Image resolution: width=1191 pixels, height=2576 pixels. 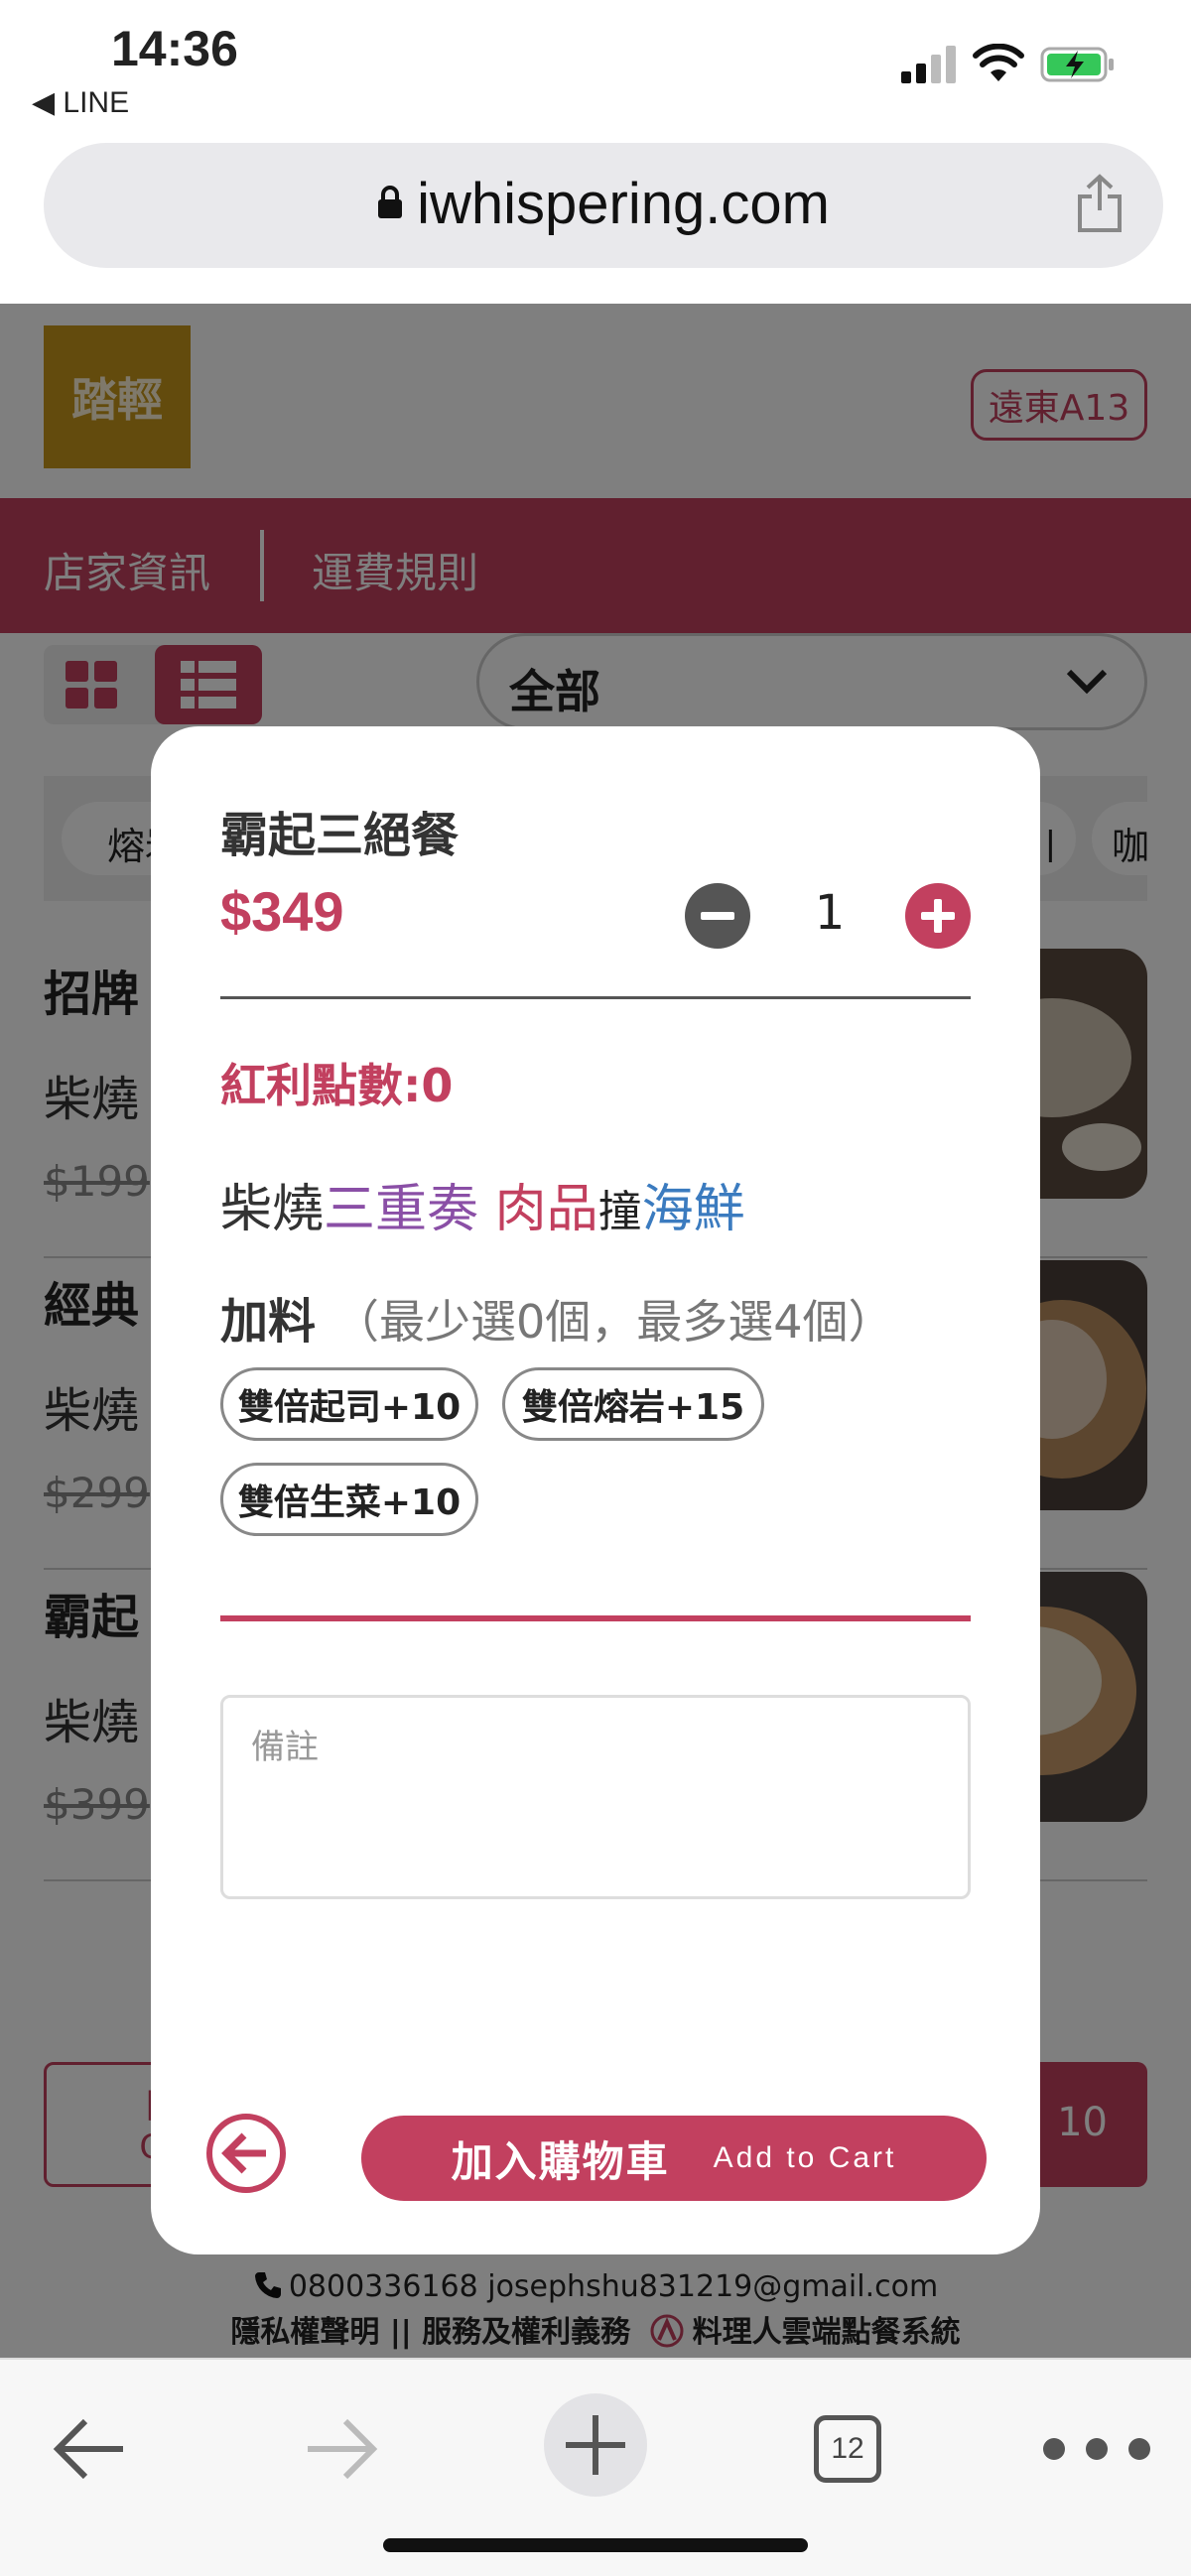 I want to click on modal-product-price: $349, so click(x=282, y=912).